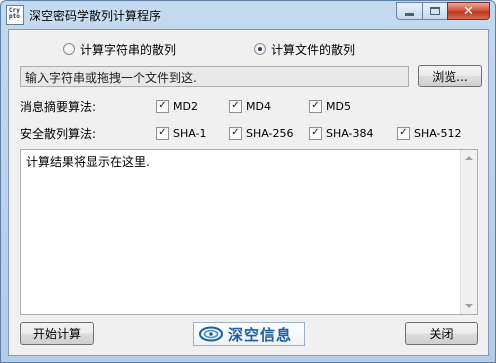 Image resolution: width=496 pixels, height=363 pixels. I want to click on minimize-icon, so click(409, 14).